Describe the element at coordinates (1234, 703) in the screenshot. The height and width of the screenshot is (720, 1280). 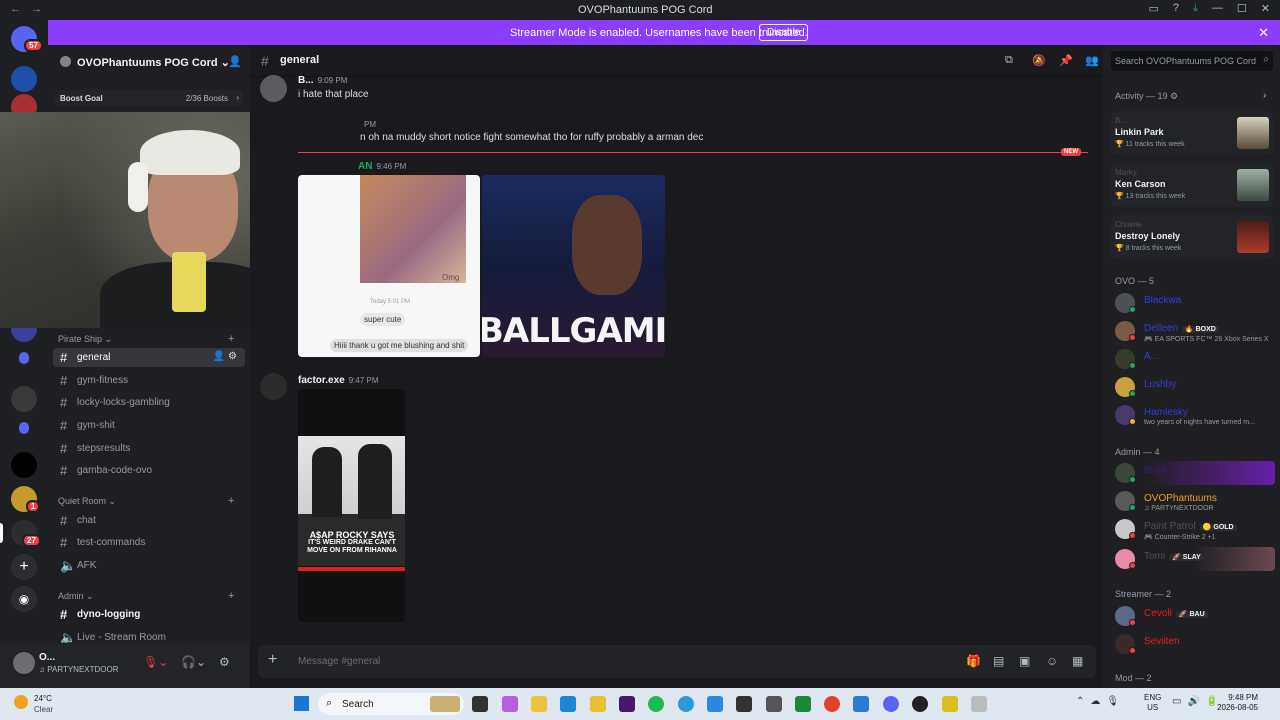
I see `clock: 9:48 PM 2026-08-05` at that location.